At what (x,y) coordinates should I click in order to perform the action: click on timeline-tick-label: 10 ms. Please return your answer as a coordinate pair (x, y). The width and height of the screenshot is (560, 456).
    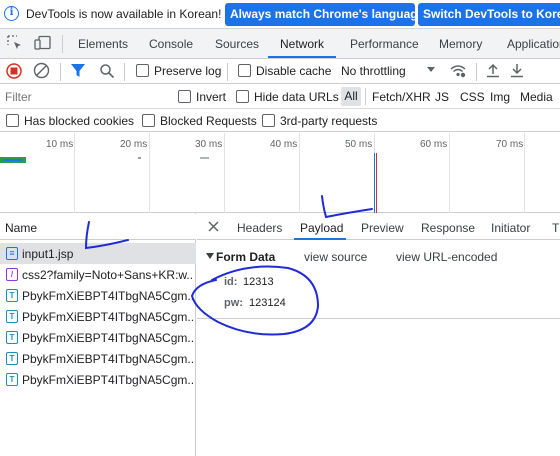
    Looking at the image, I should click on (60, 144).